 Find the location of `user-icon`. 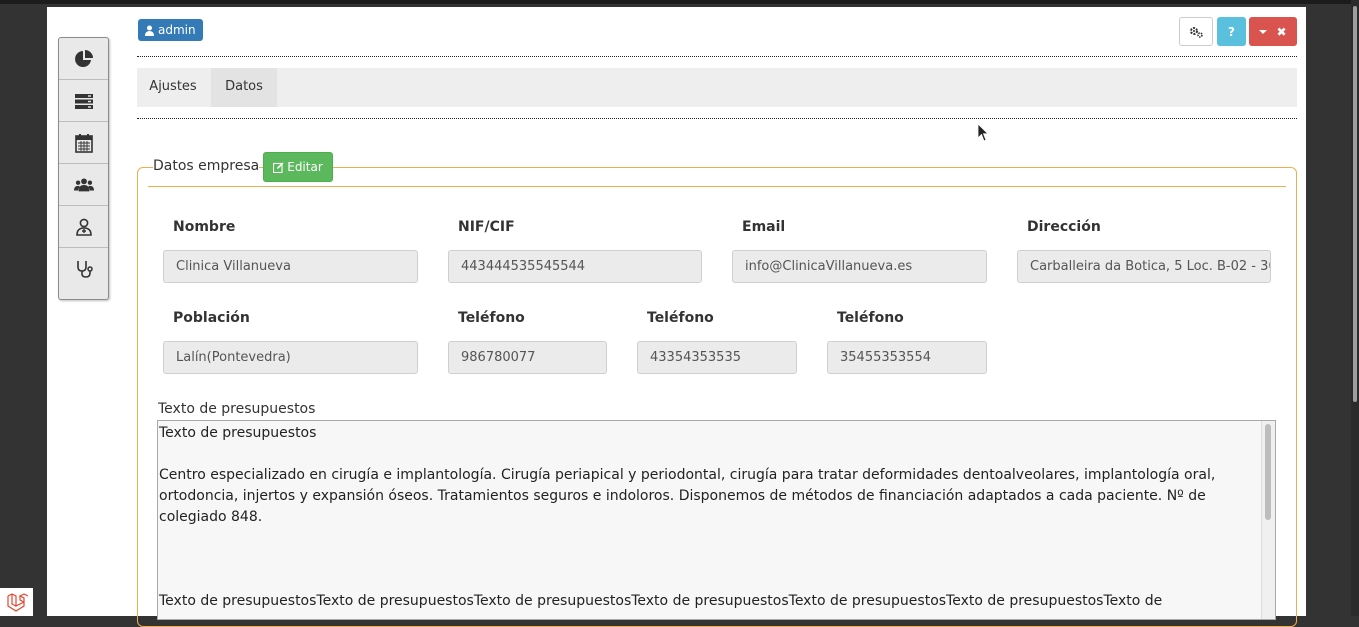

user-icon is located at coordinates (149, 30).